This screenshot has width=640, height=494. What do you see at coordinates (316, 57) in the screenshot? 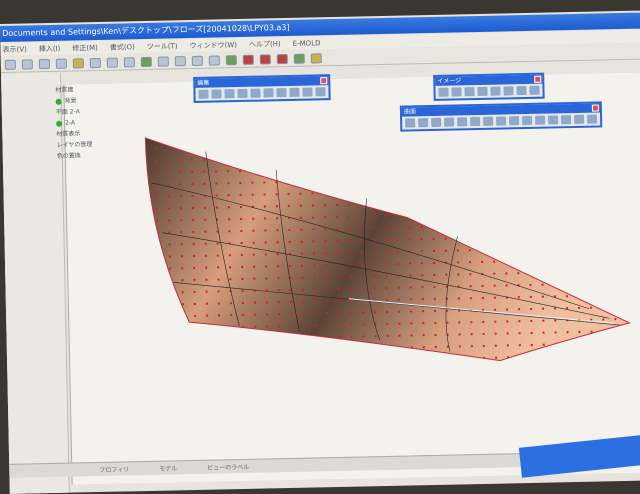
I see `layer-icon` at bounding box center [316, 57].